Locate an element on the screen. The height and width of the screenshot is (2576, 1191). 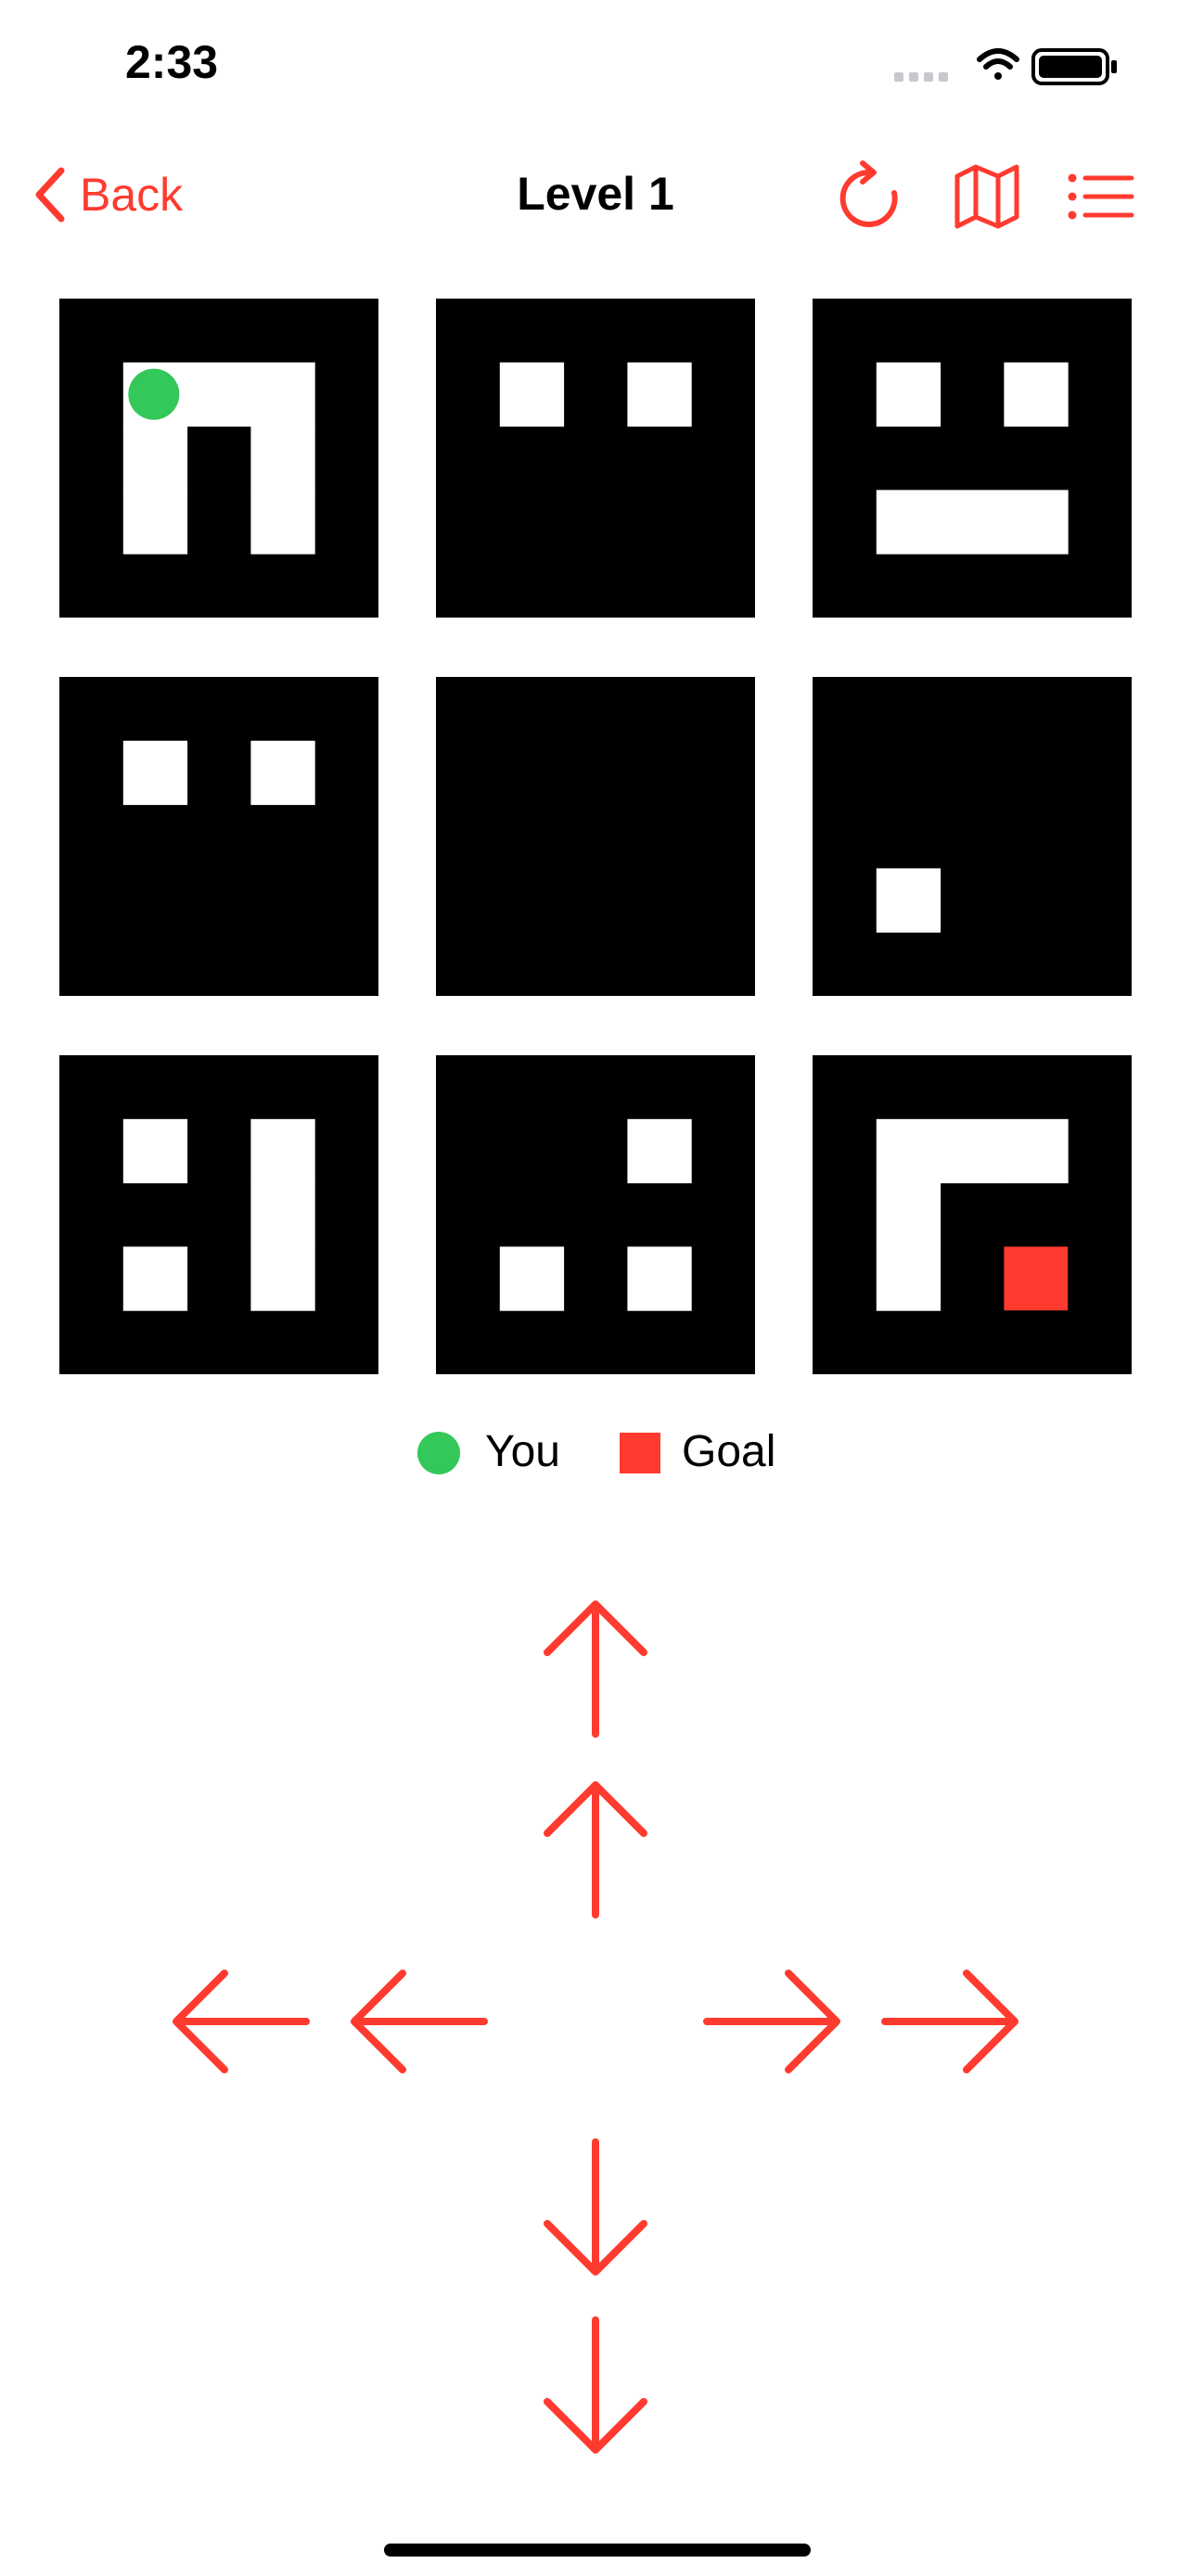
player-token is located at coordinates (154, 394).